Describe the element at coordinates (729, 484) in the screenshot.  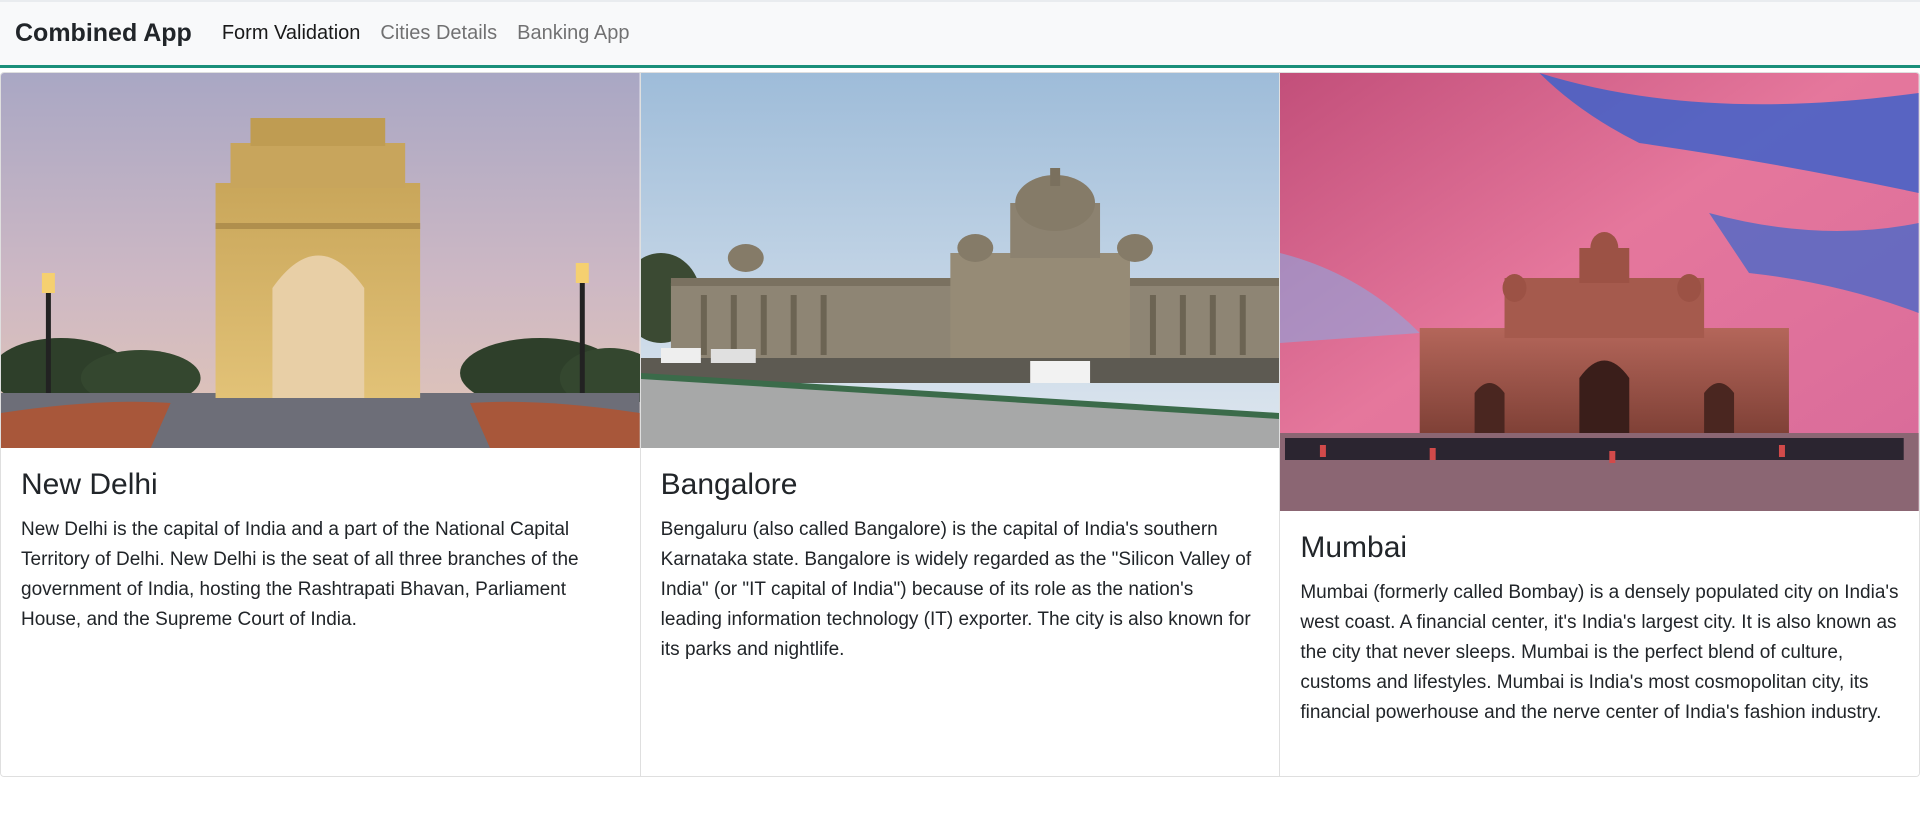
I see `city-title: Bangalore` at that location.